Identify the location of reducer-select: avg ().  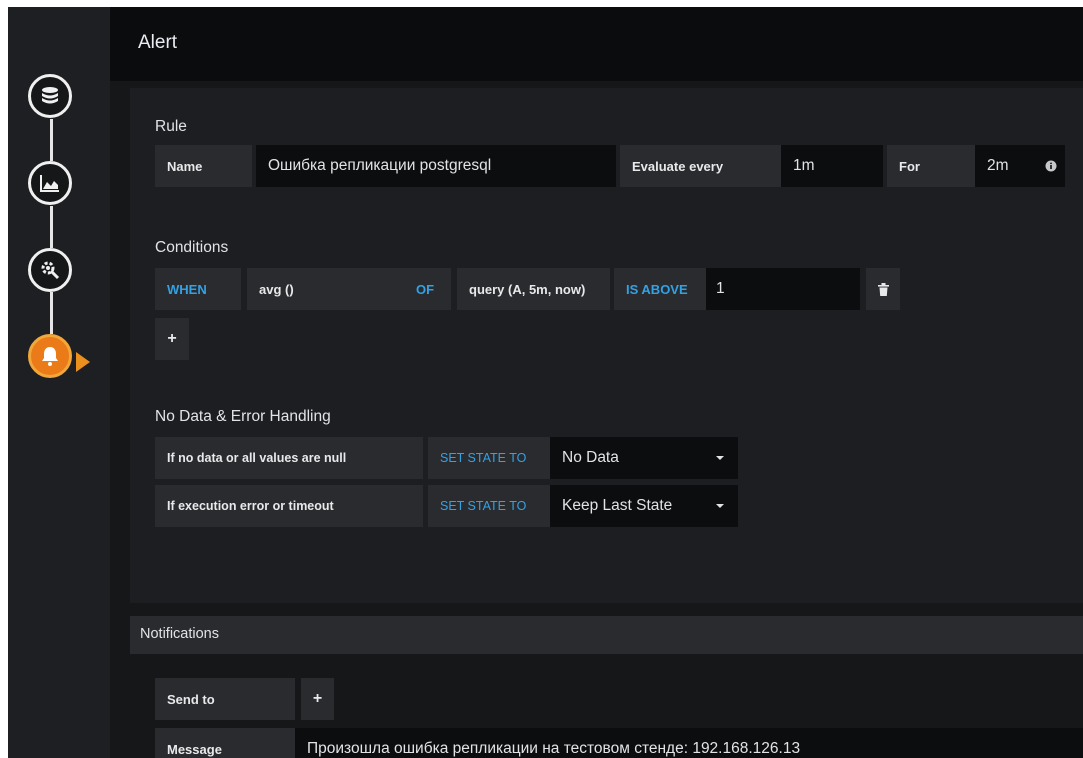
(326, 289).